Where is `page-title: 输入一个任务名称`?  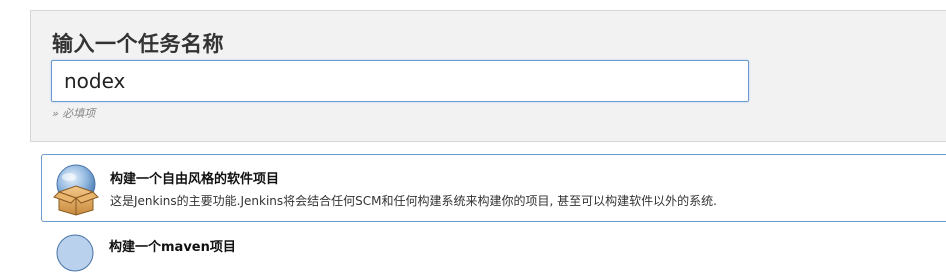
page-title: 输入一个任务名称 is located at coordinates (138, 44).